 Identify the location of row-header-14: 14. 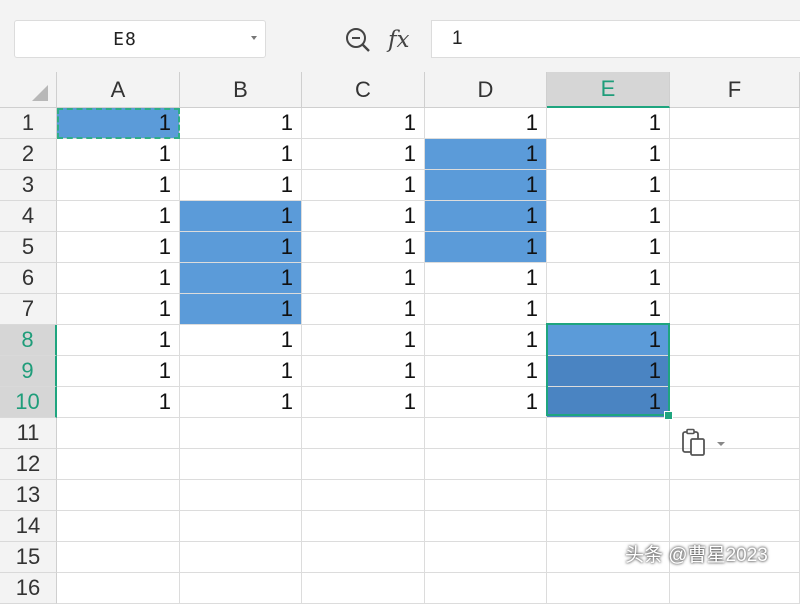
(28, 526).